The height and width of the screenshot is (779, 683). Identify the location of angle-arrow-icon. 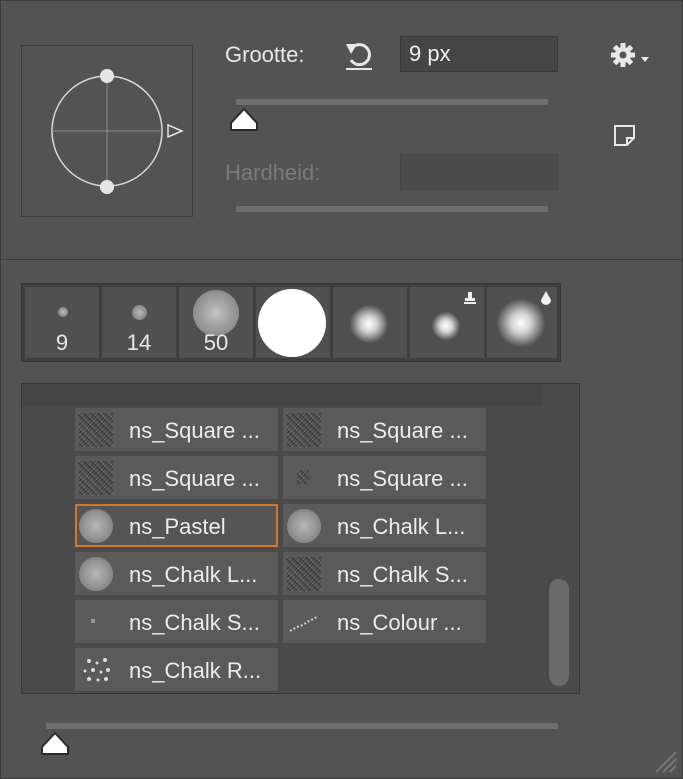
(175, 131).